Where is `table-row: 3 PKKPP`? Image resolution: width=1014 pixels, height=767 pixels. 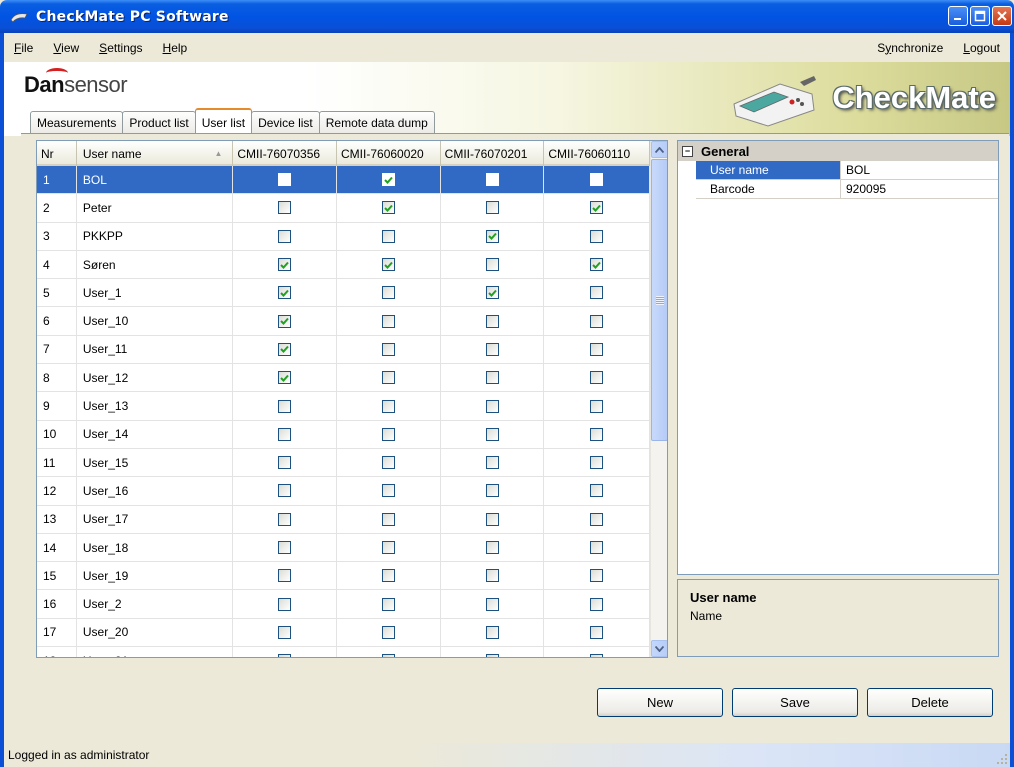 table-row: 3 PKKPP is located at coordinates (343, 236).